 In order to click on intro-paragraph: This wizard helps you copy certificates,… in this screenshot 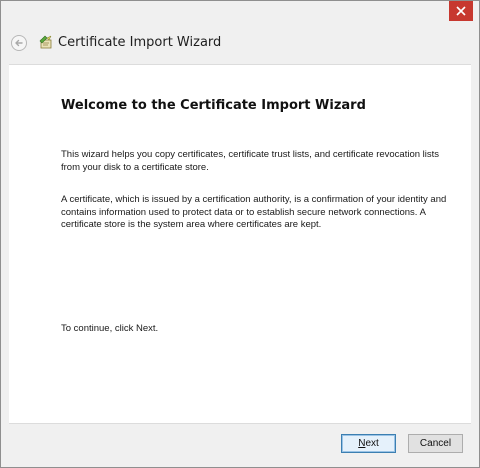, I will do `click(250, 161)`.